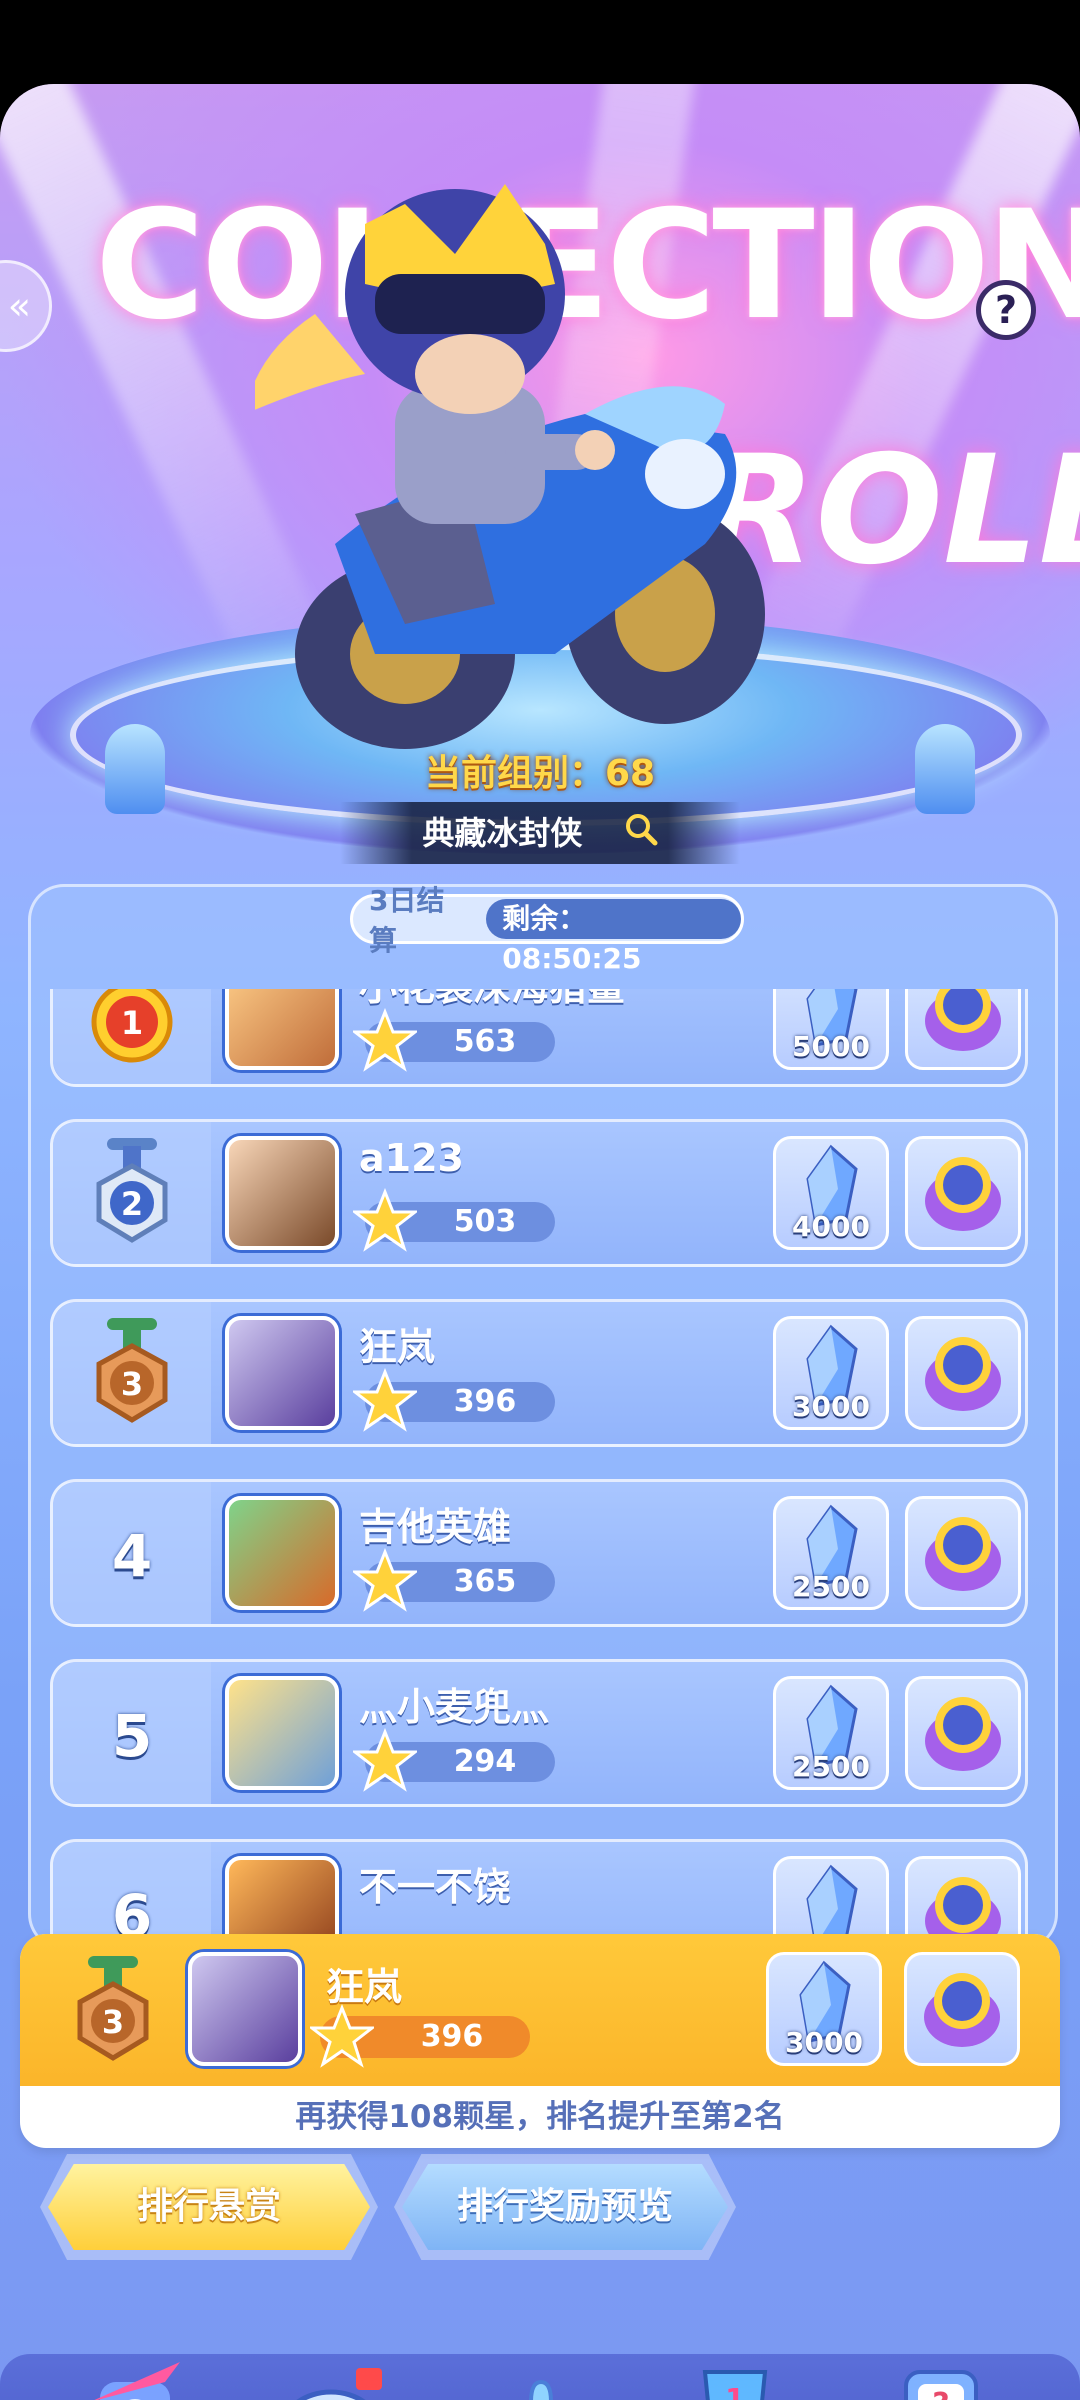  Describe the element at coordinates (397, 1347) in the screenshot. I see `player-name: 狂岚` at that location.